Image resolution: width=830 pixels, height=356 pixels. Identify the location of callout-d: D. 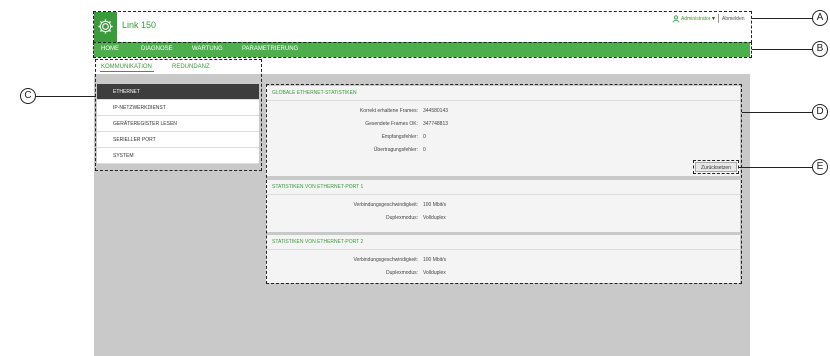
(820, 112).